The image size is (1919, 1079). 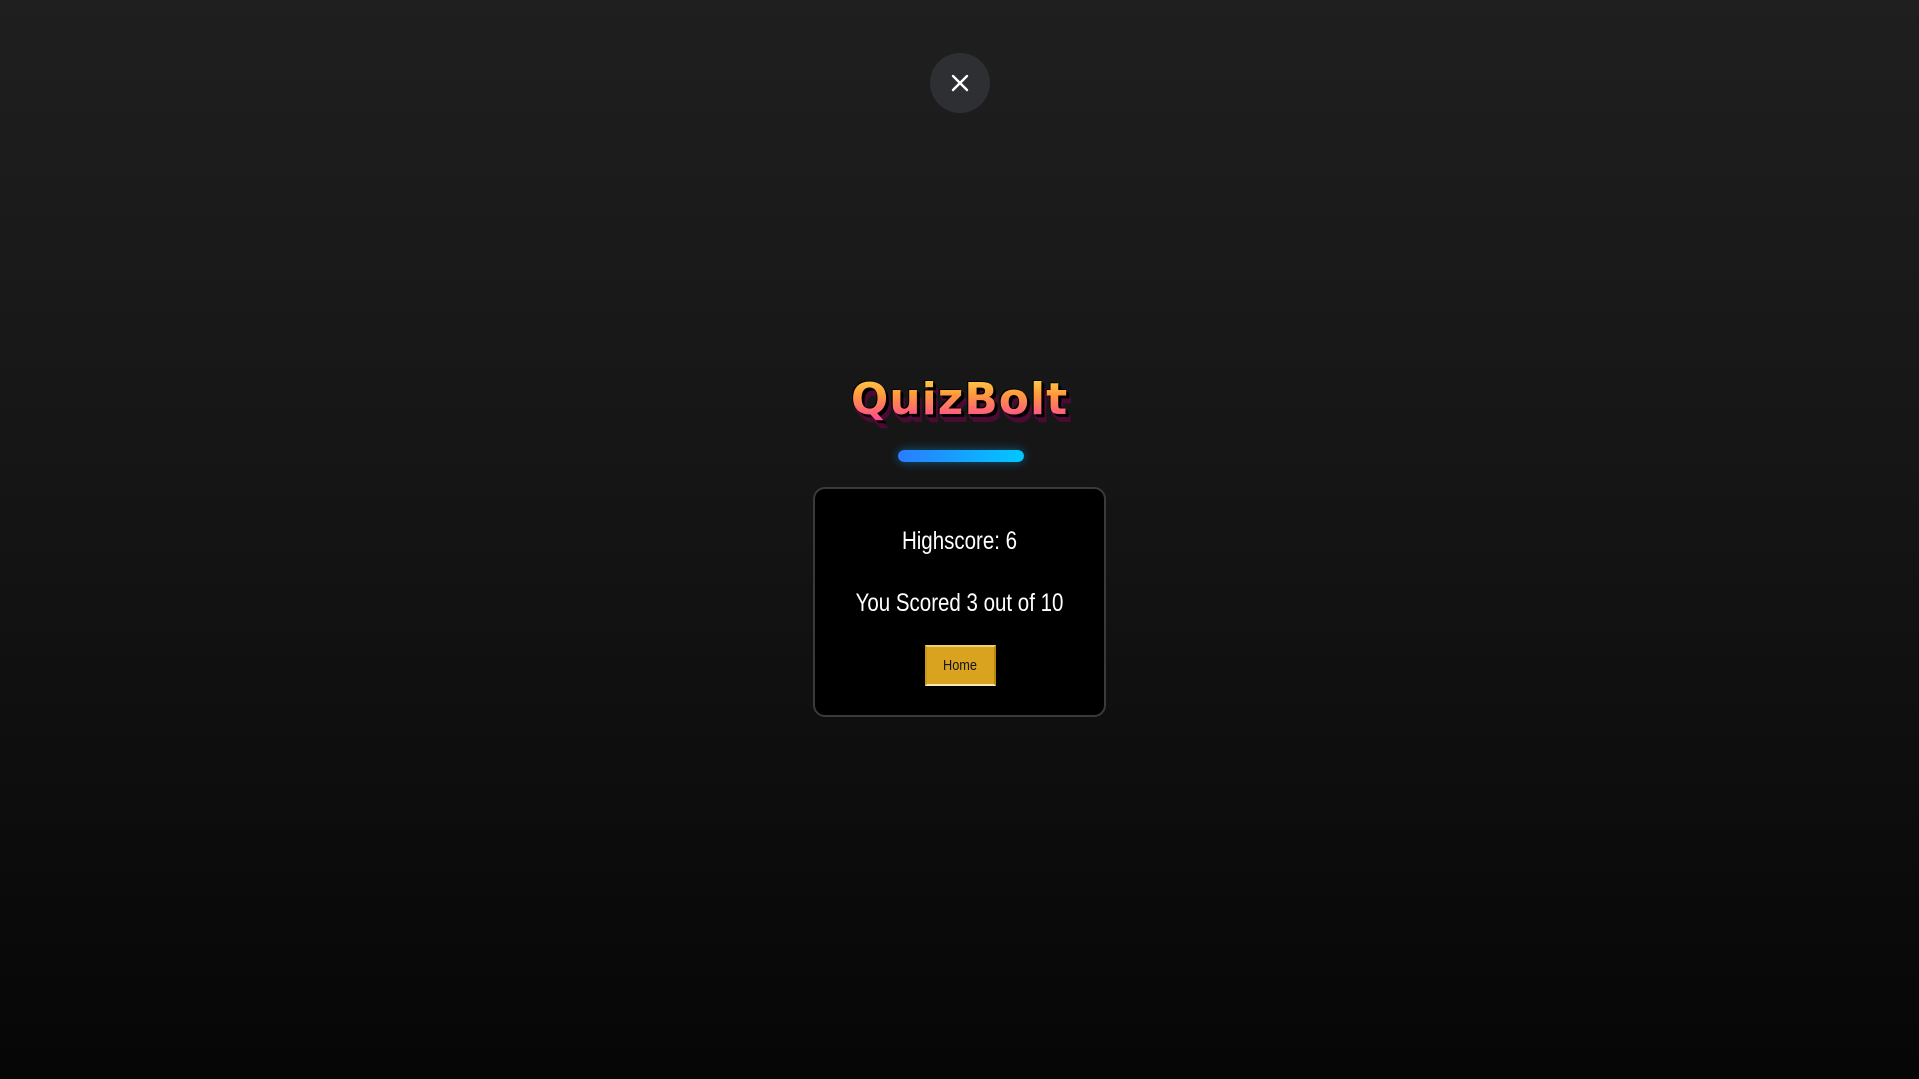 I want to click on result-card: Highscore: 6 You Scored 3 out of 10 Home, so click(x=959, y=602).